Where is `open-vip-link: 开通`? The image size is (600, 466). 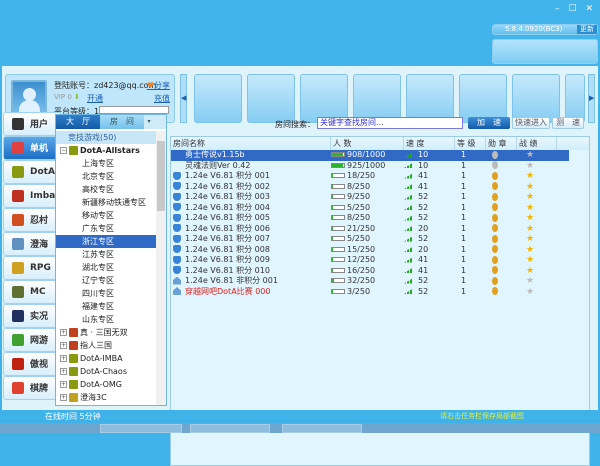 open-vip-link: 开通 is located at coordinates (95, 98).